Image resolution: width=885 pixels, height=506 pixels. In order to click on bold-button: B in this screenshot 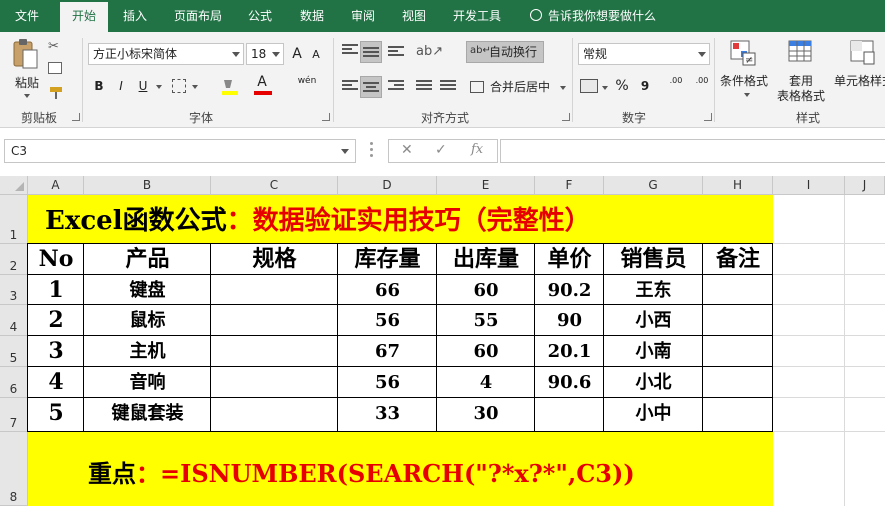, I will do `click(99, 86)`.